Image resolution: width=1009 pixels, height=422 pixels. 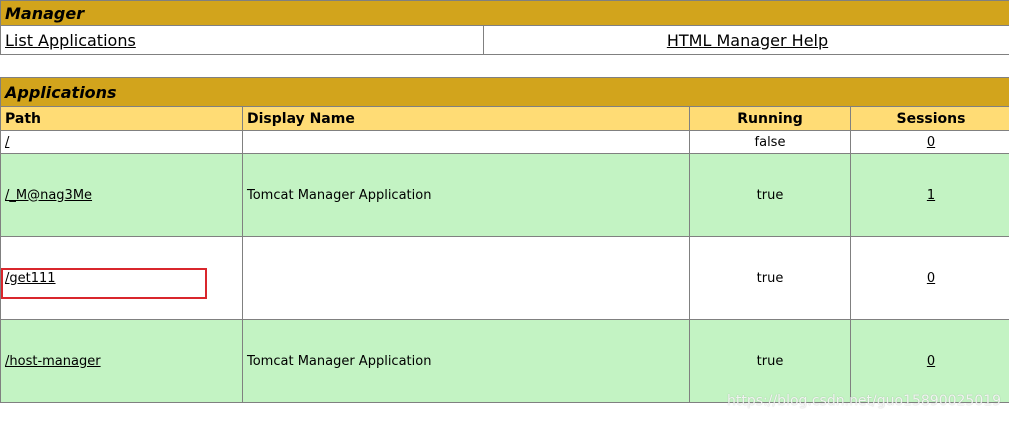 What do you see at coordinates (504, 92) in the screenshot?
I see `applications-title: Applications` at bounding box center [504, 92].